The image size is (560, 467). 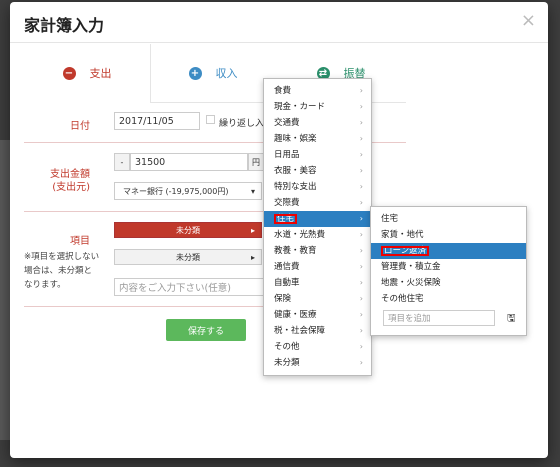 What do you see at coordinates (226, 73) in the screenshot?
I see `tab-income-label: 収入` at bounding box center [226, 73].